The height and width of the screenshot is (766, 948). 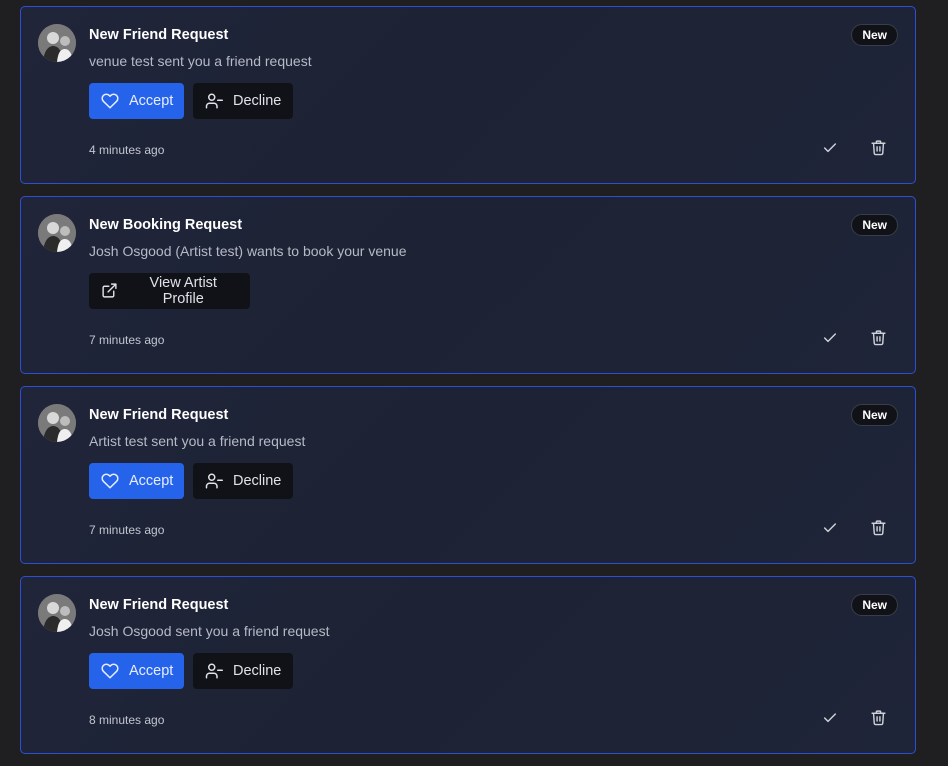 What do you see at coordinates (110, 291) in the screenshot?
I see `external-link-icon` at bounding box center [110, 291].